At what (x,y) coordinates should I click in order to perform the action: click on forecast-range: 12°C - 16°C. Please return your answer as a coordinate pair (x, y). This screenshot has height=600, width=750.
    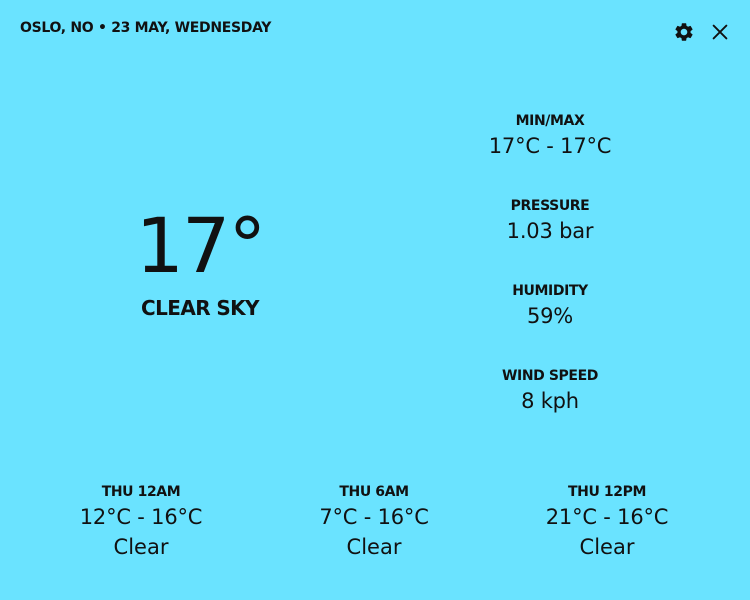
    Looking at the image, I should click on (141, 517).